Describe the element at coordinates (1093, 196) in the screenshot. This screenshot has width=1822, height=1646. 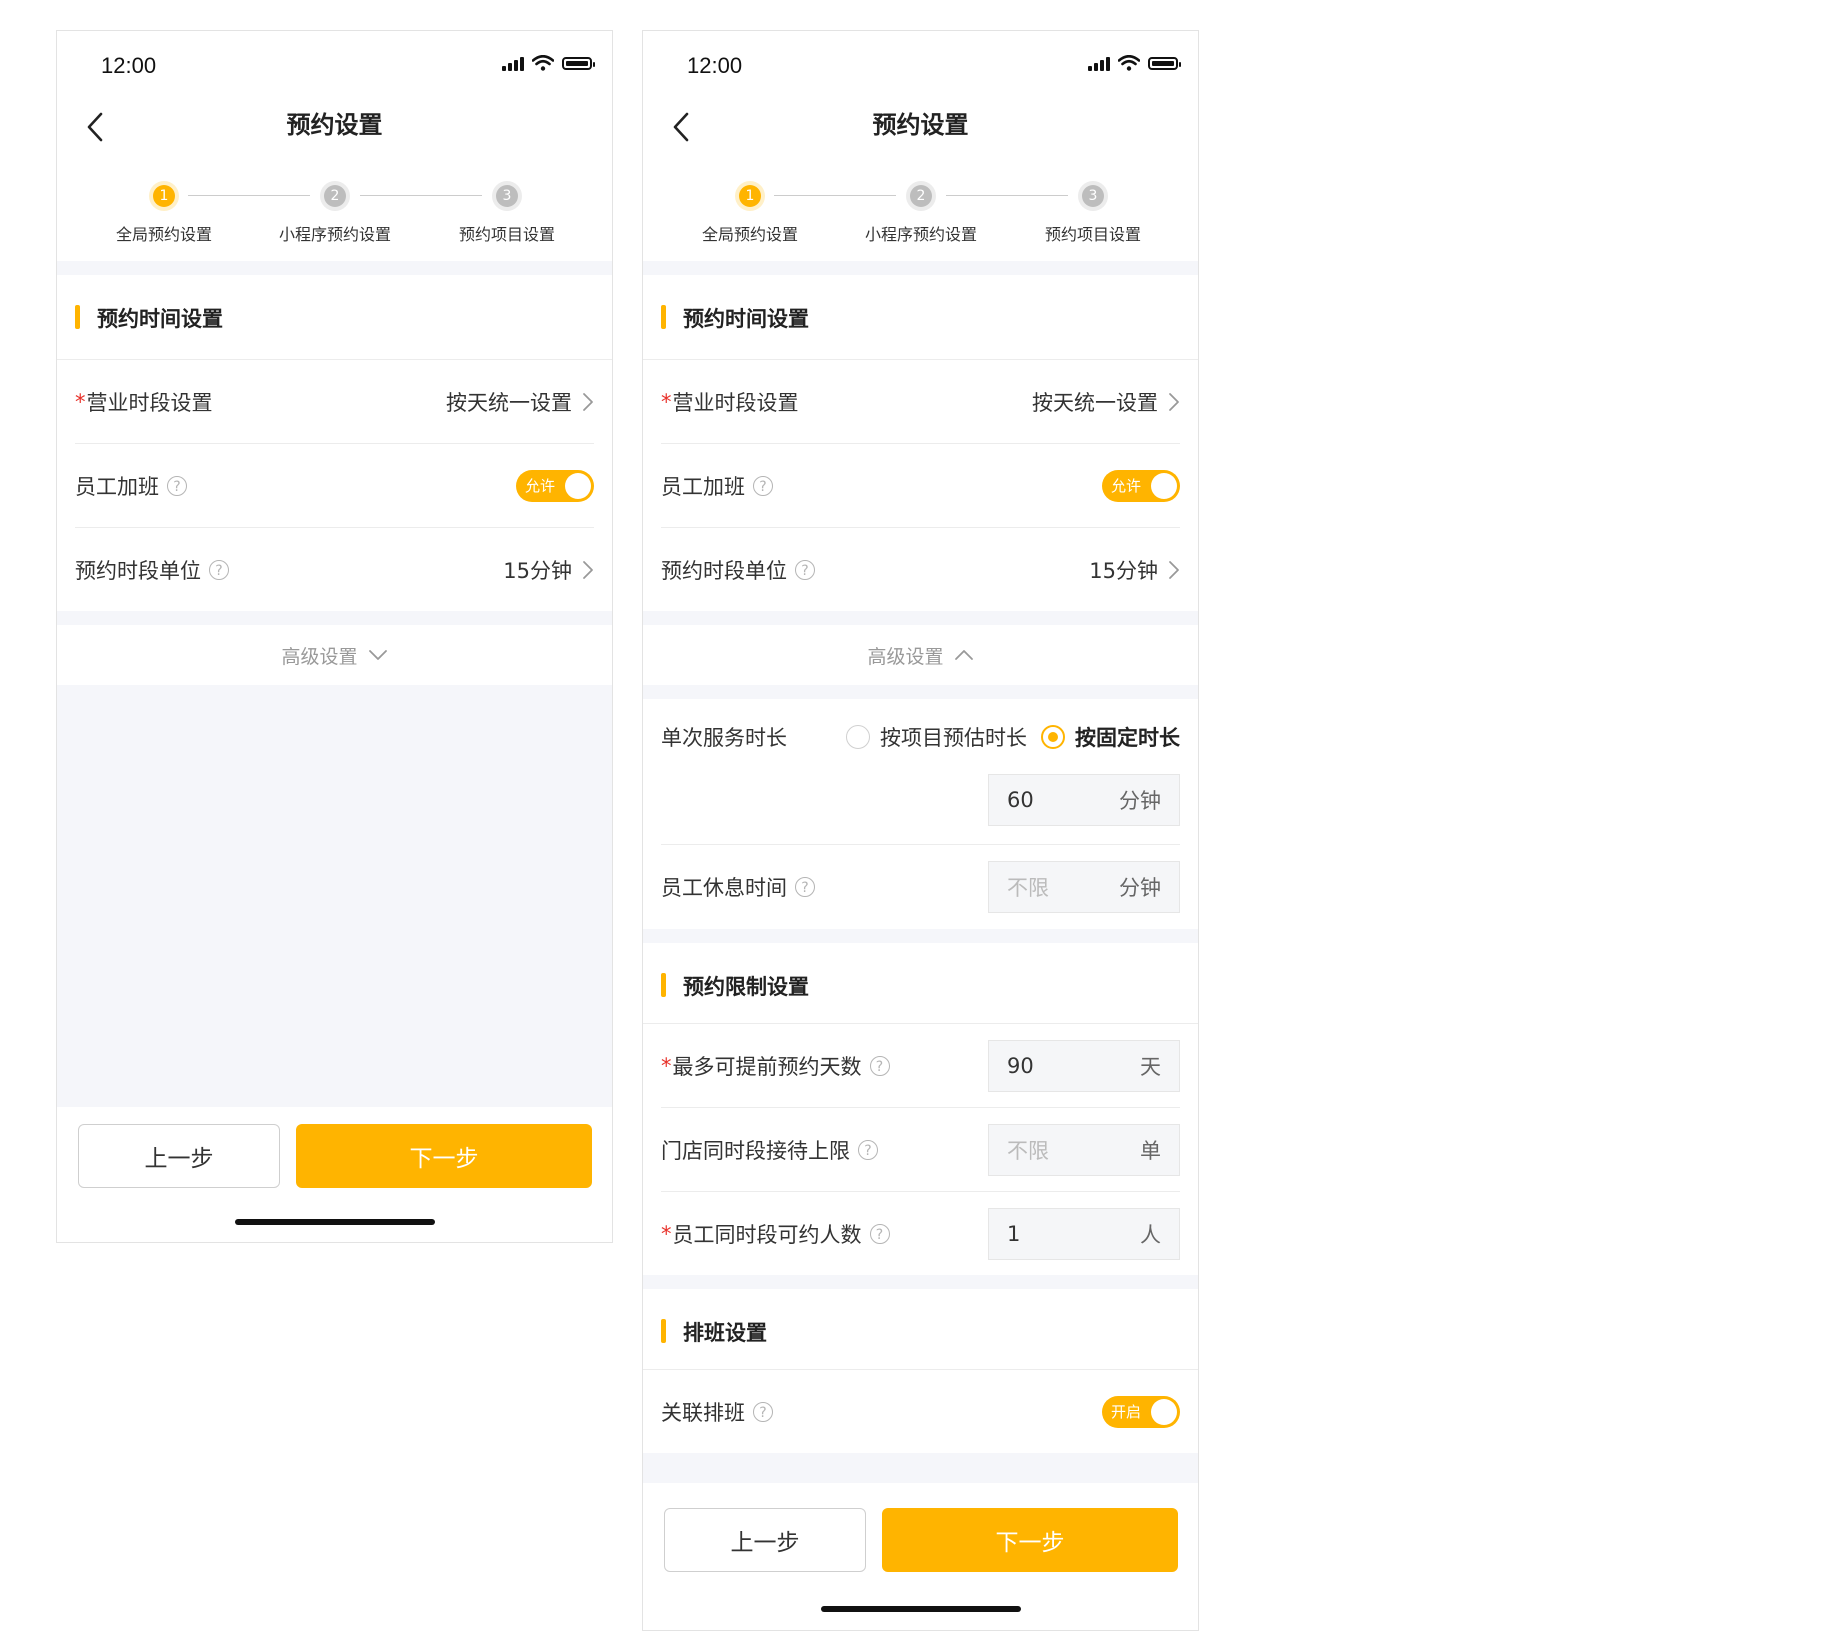
I see `step-number: 3` at that location.